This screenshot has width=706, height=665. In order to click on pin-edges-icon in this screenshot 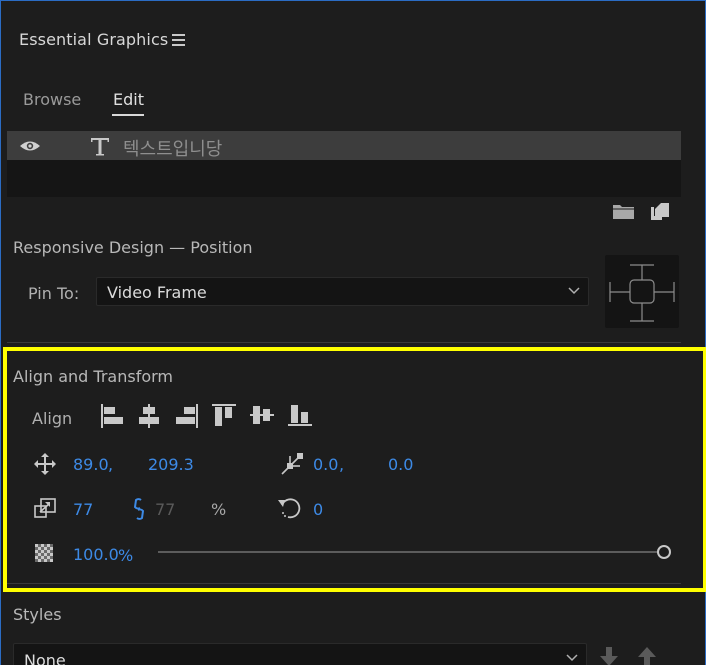, I will do `click(642, 293)`.